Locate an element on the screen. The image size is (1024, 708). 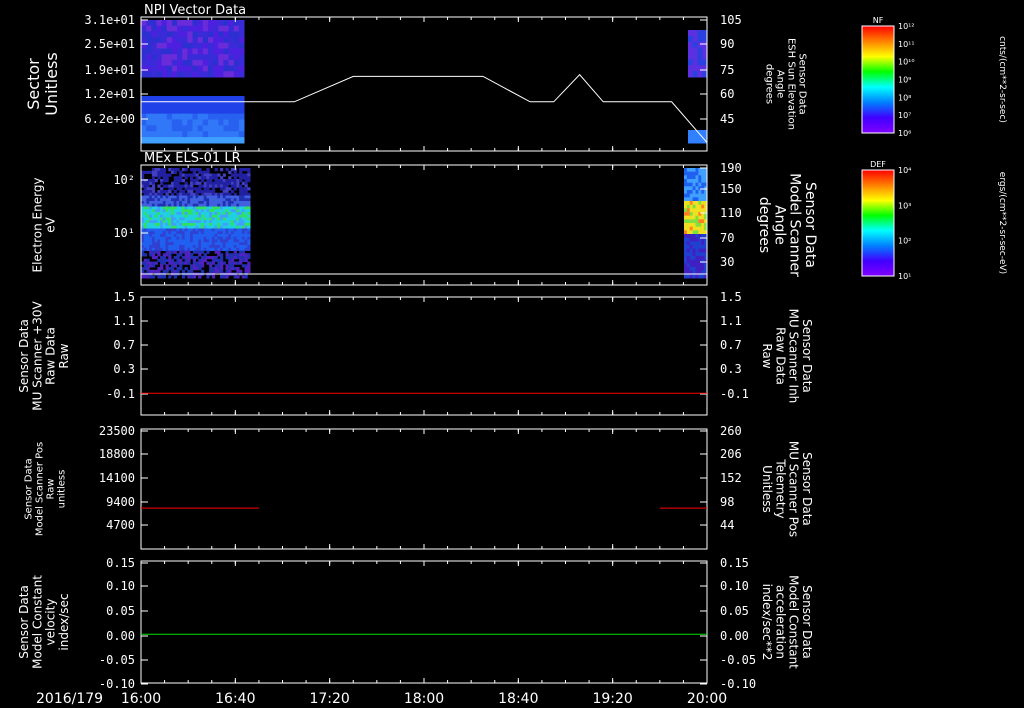
y-tick-label: 10² is located at coordinates (124, 180).